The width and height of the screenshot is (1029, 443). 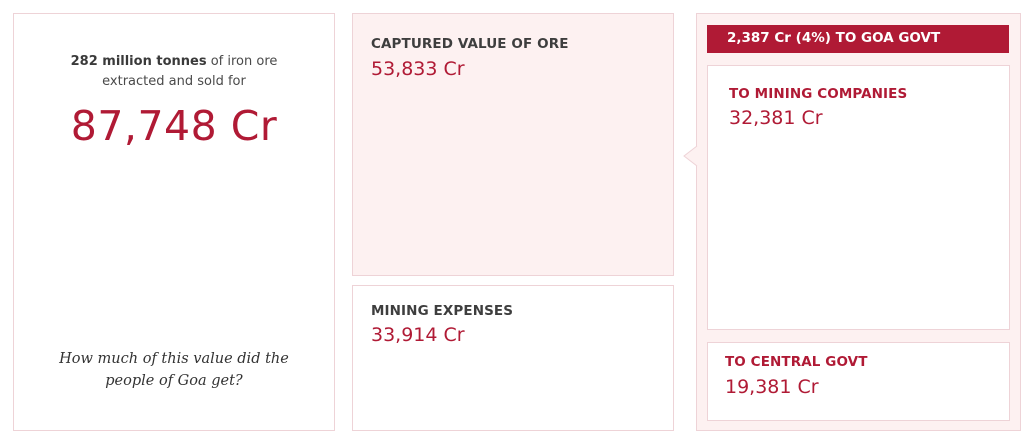 What do you see at coordinates (418, 335) in the screenshot?
I see `mining-expenses-amount: 33,914 Cr` at bounding box center [418, 335].